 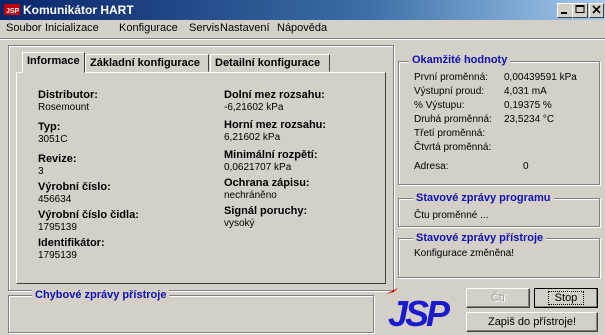 I want to click on svg-text: JSP, so click(x=13, y=11).